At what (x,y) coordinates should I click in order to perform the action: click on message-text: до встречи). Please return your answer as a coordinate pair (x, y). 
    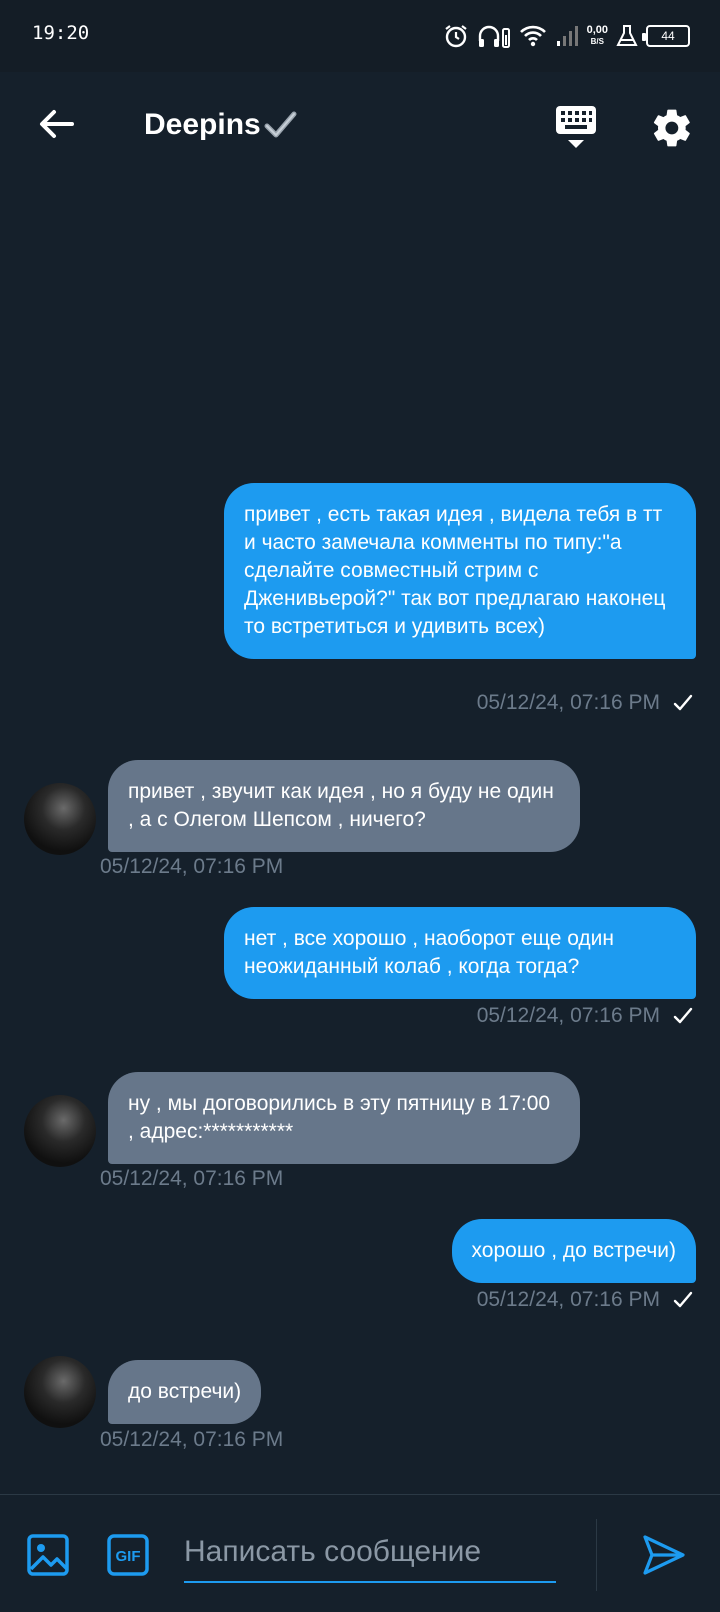
    Looking at the image, I should click on (185, 1391).